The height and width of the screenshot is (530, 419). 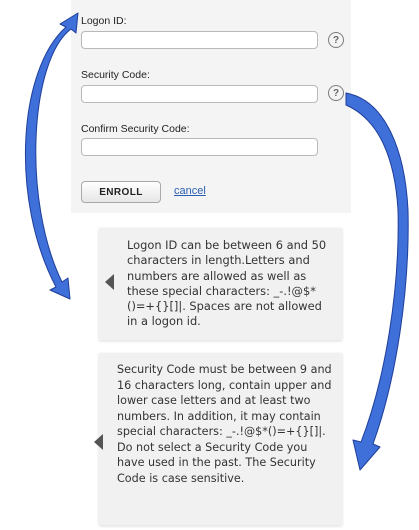 What do you see at coordinates (377, 281) in the screenshot?
I see `security-code-curved-arrow-icon` at bounding box center [377, 281].